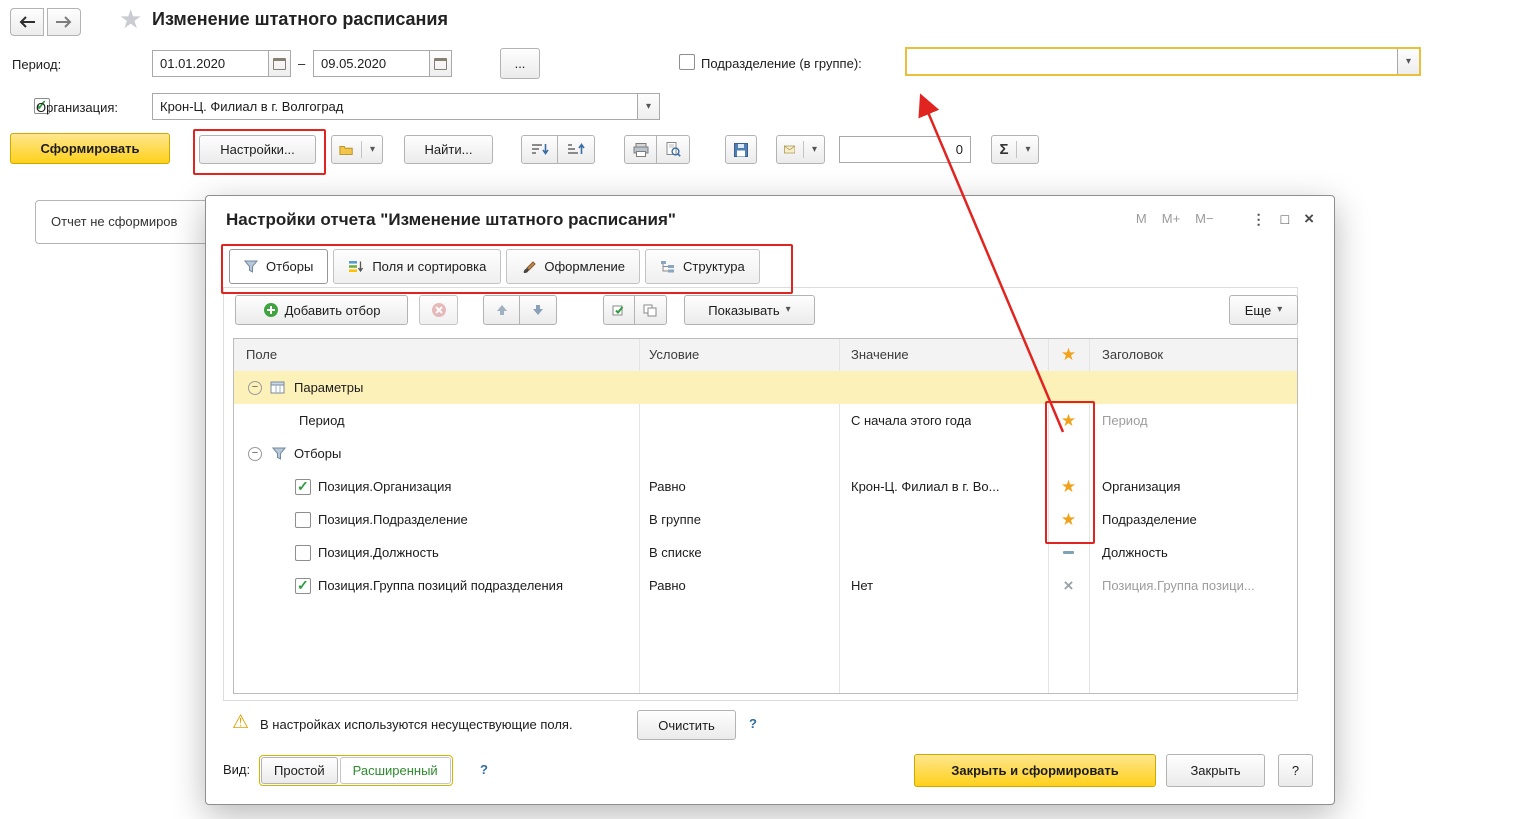 The image size is (1528, 819). I want to click on view-simple-button: Простой, so click(299, 770).